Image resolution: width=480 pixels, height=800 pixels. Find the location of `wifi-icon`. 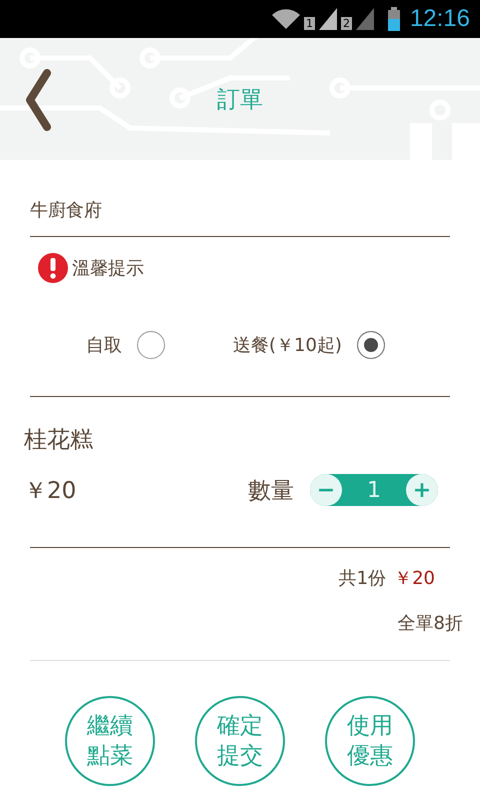

wifi-icon is located at coordinates (286, 19).